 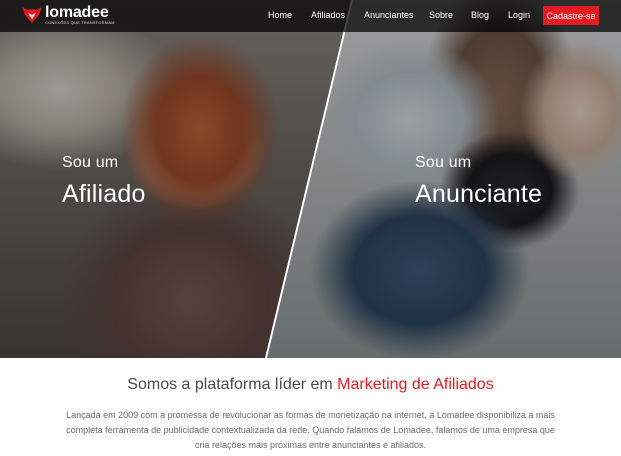 What do you see at coordinates (104, 194) in the screenshot?
I see `affiliate-title: Afiliado` at bounding box center [104, 194].